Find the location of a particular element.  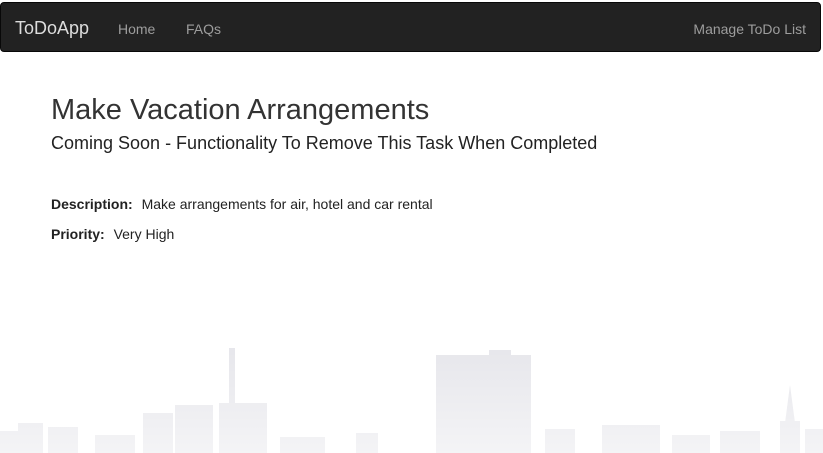

priority-label: Priority: is located at coordinates (78, 234).